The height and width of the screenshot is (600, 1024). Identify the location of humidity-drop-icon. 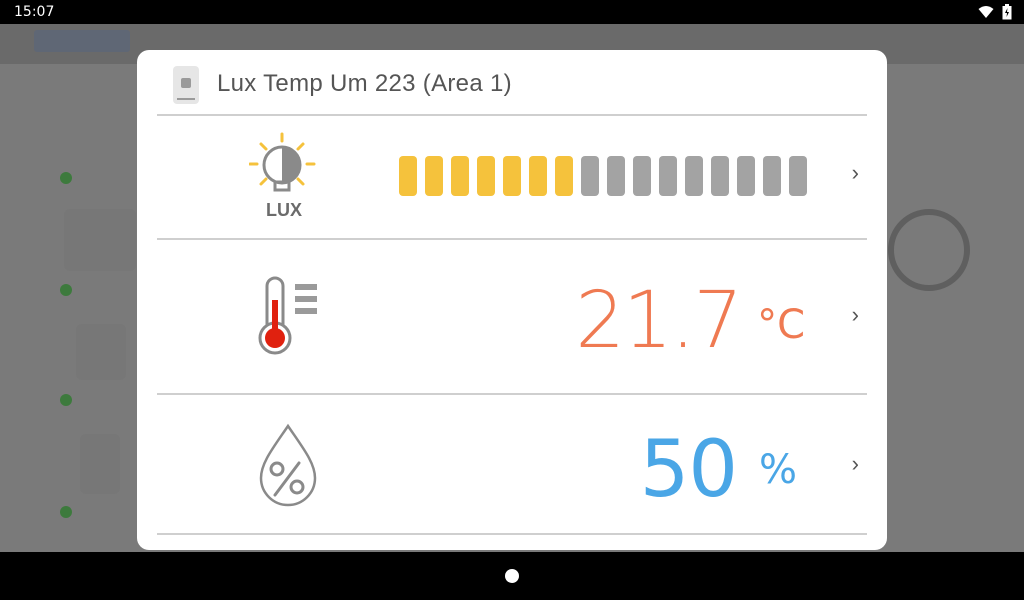
(288, 465).